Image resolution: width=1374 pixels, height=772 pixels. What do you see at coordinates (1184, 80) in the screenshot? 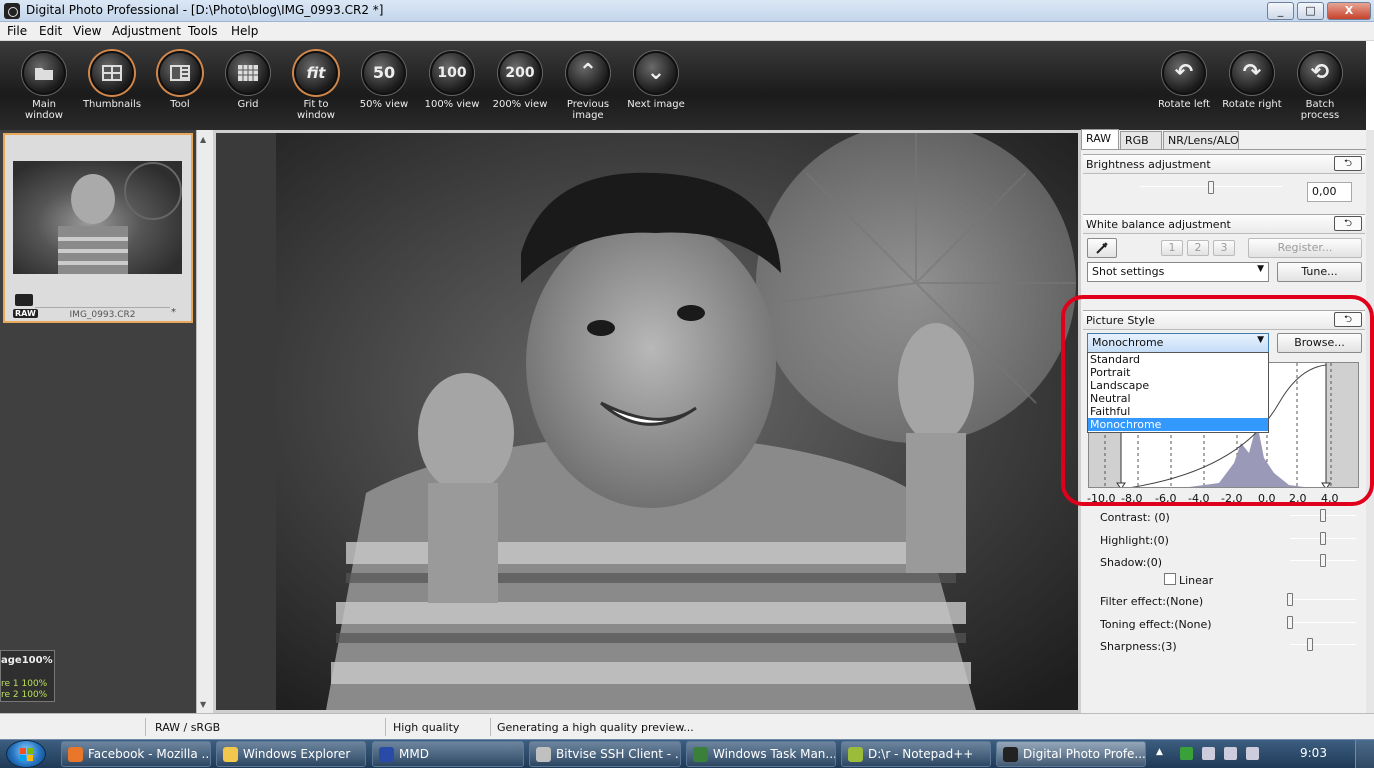
I see `rotate-left-button: ↶ Rotate left` at bounding box center [1184, 80].